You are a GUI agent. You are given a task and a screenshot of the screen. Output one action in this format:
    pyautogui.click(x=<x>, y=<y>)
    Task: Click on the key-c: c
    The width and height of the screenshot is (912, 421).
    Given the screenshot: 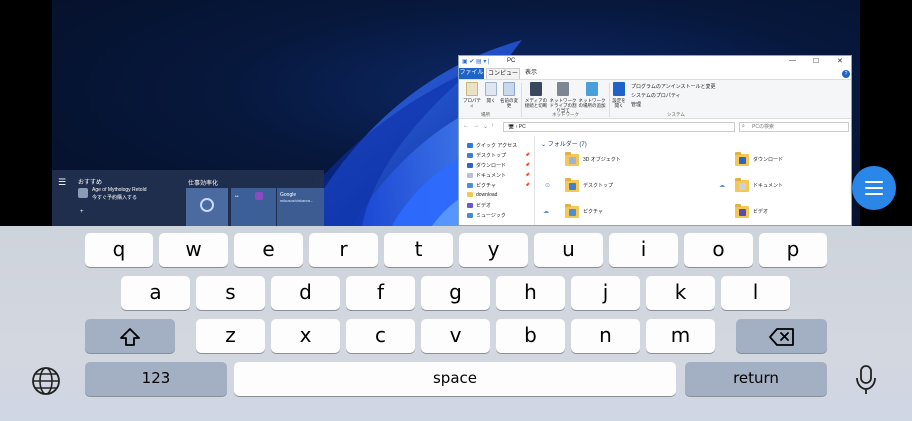 What is the action you would take?
    pyautogui.click(x=380, y=336)
    